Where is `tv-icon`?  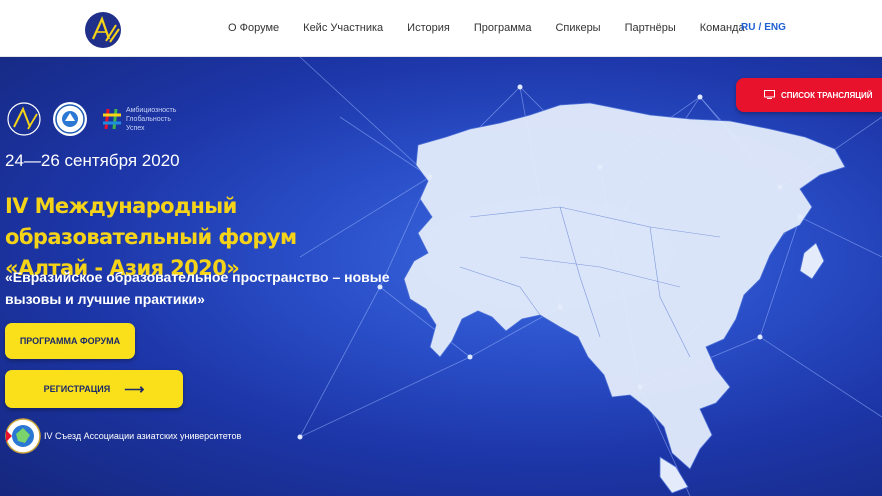 tv-icon is located at coordinates (769, 94).